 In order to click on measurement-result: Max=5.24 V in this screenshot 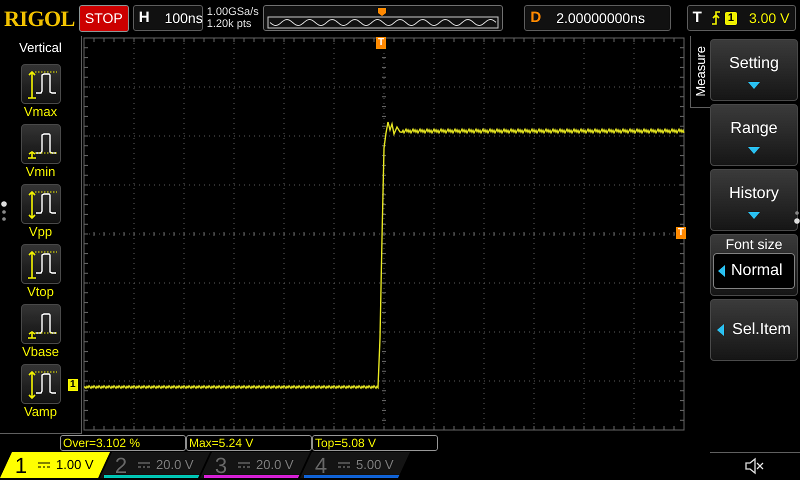, I will do `click(249, 443)`.